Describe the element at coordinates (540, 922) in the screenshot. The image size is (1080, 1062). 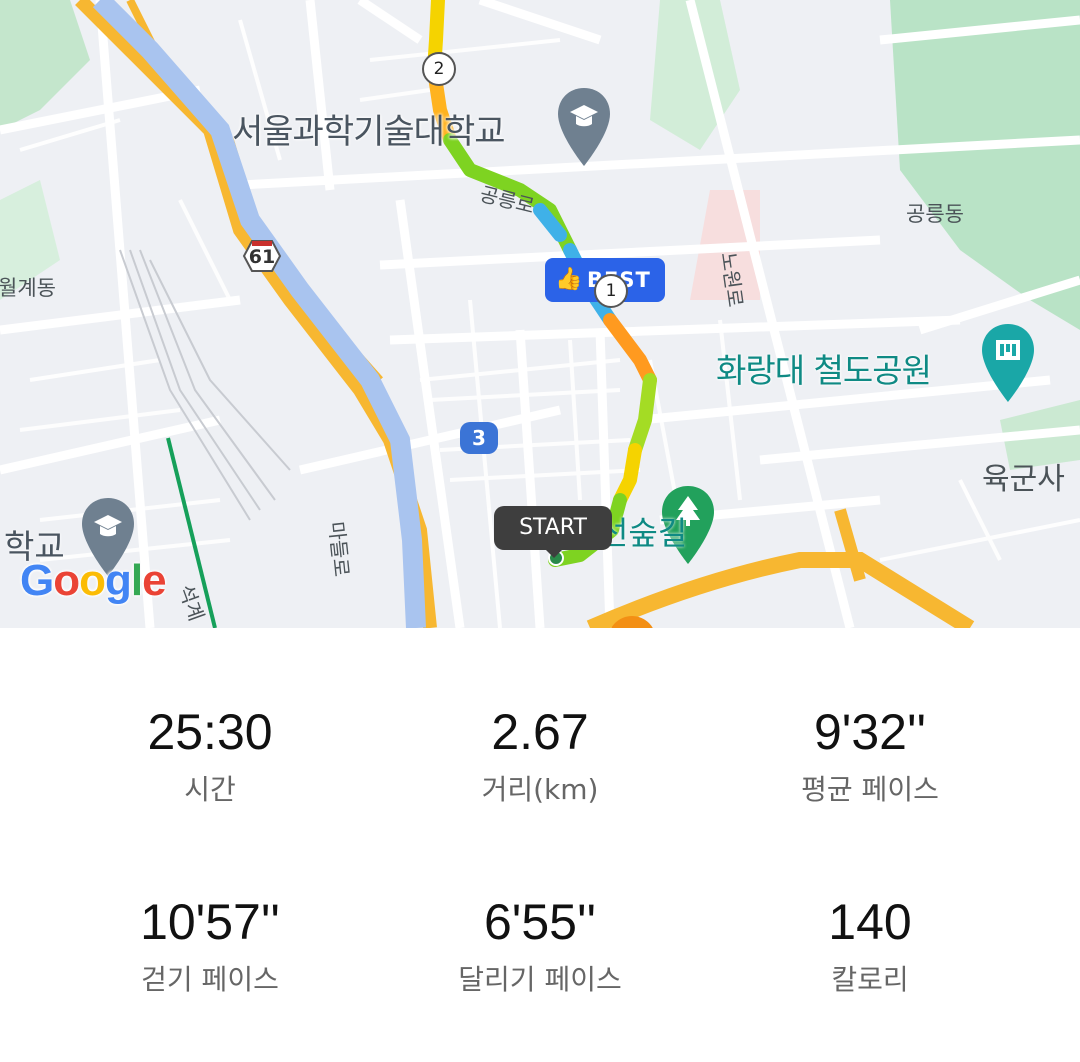
I see `stat-value: 6'55''` at that location.